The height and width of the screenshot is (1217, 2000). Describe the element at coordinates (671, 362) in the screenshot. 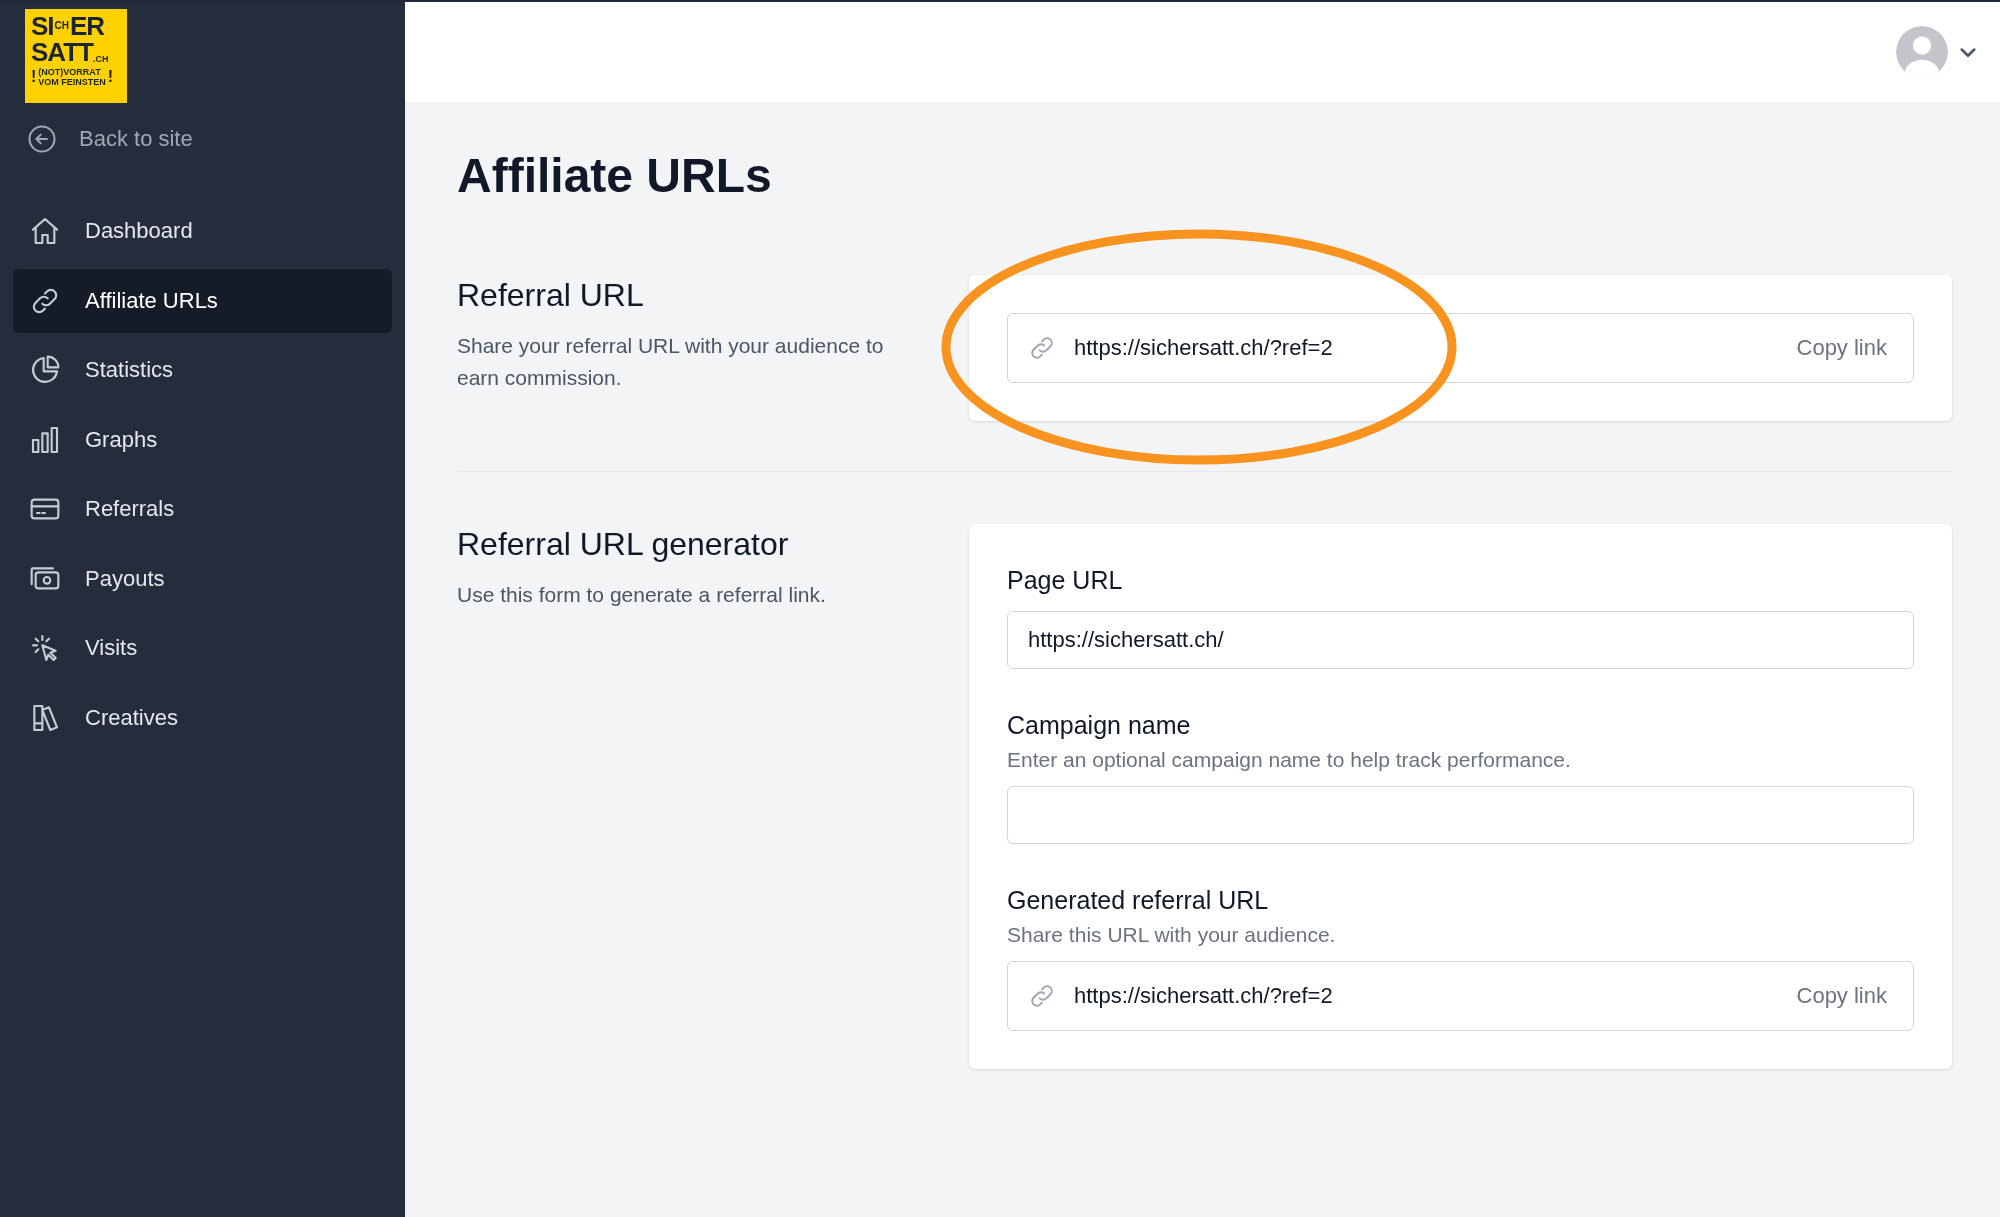

I see `section-description: Share your referral URL with your audience to earn commission.` at that location.